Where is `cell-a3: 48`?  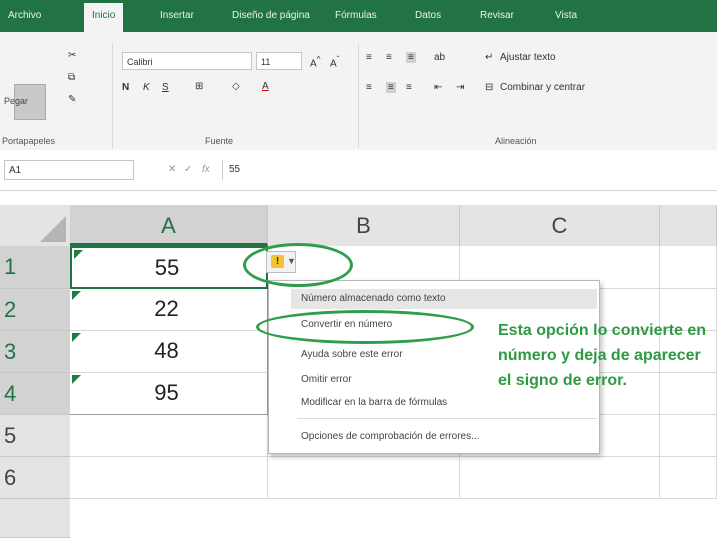
cell-a3: 48 is located at coordinates (169, 352).